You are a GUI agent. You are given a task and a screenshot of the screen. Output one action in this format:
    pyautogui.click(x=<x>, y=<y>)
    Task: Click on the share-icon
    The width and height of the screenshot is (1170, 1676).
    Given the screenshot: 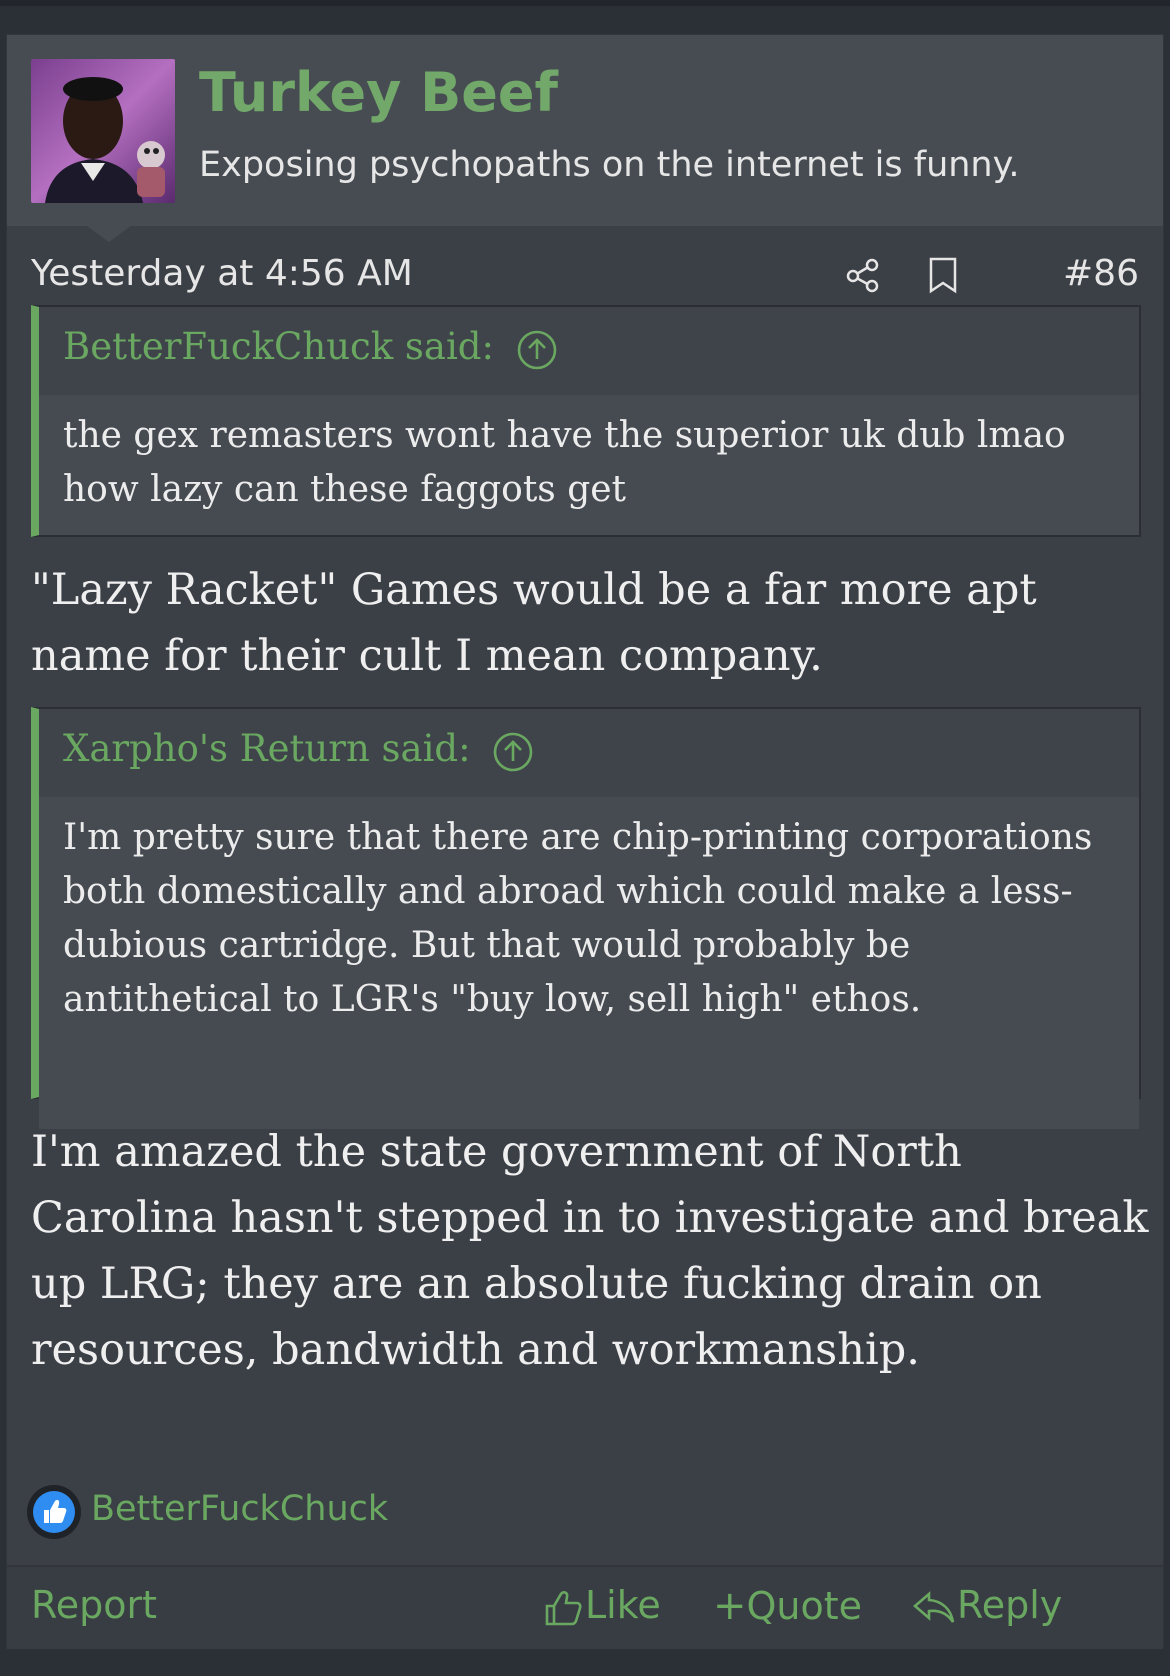 What is the action you would take?
    pyautogui.click(x=863, y=275)
    